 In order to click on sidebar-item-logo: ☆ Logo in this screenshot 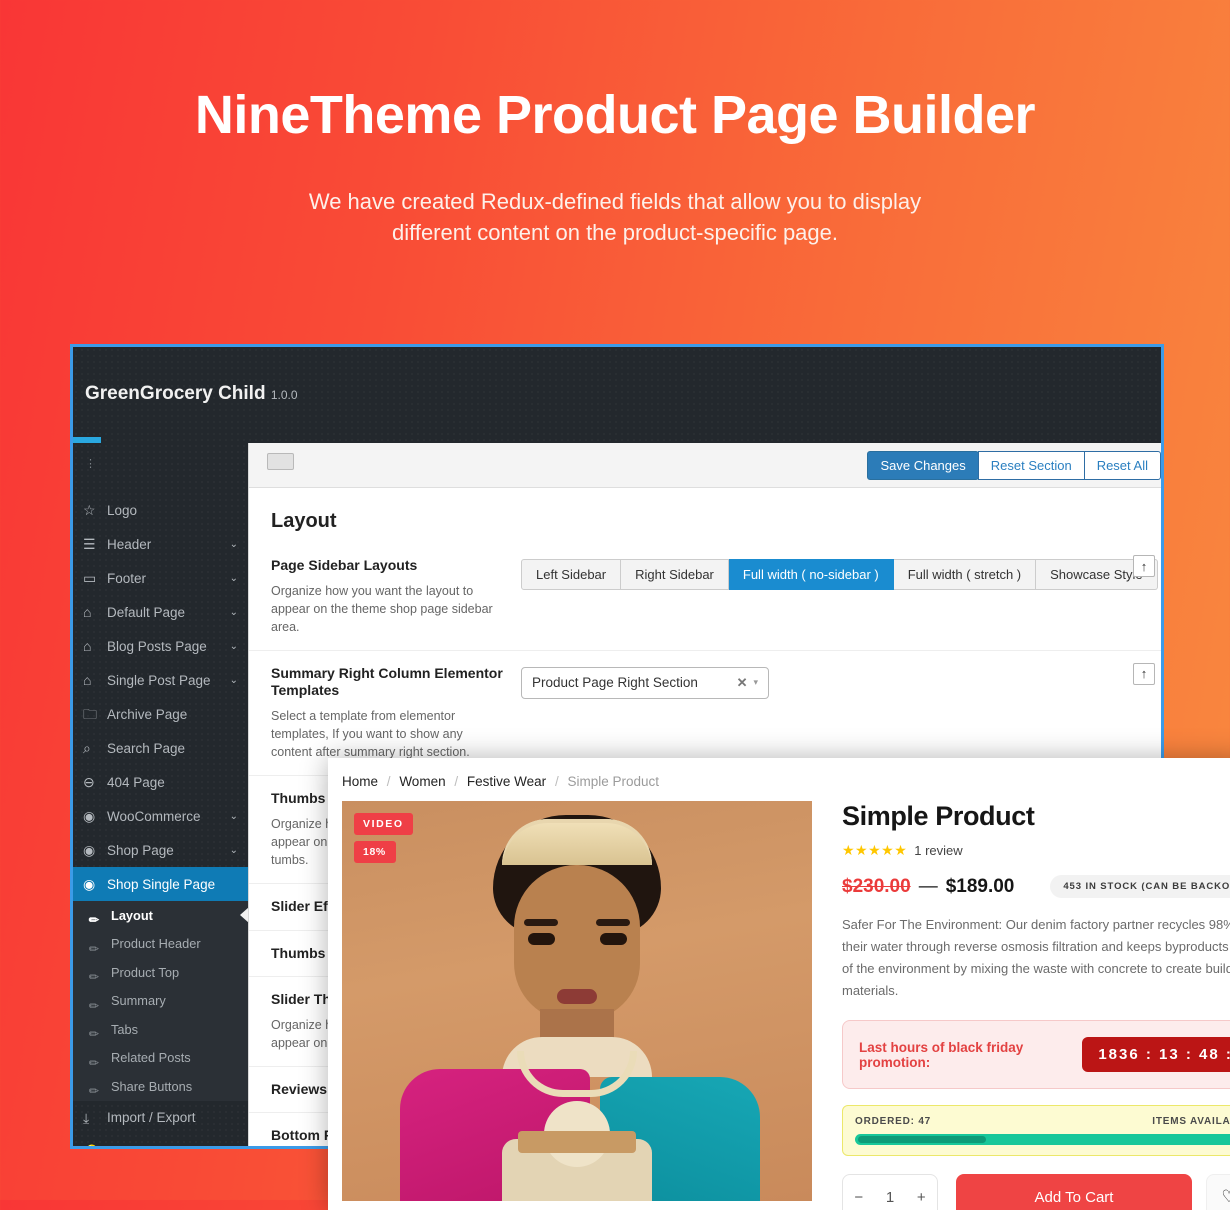, I will do `click(160, 510)`.